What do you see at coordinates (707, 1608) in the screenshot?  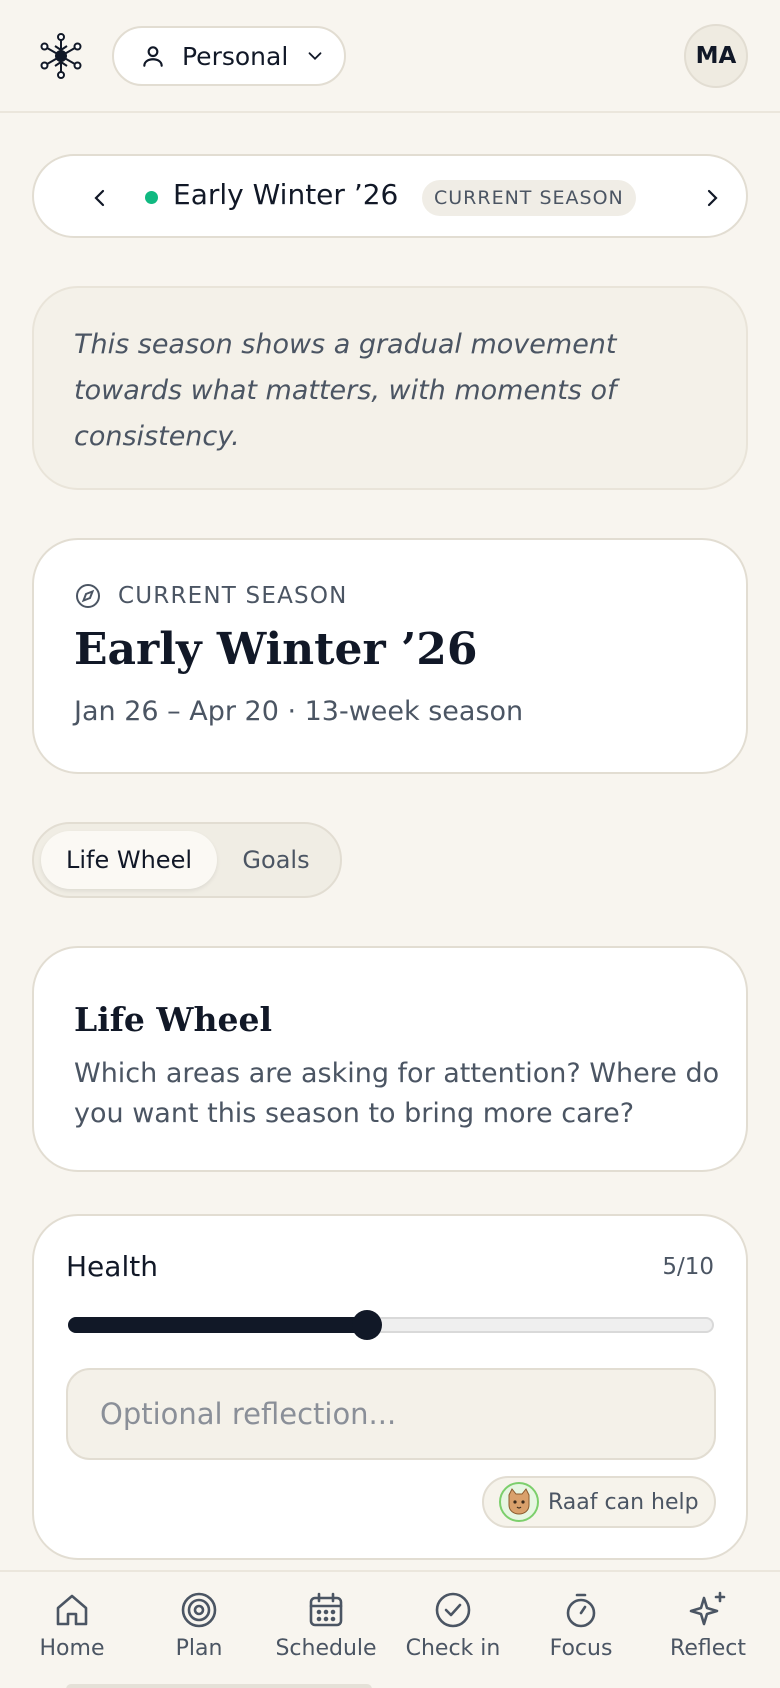 I see `sparkles-icon` at bounding box center [707, 1608].